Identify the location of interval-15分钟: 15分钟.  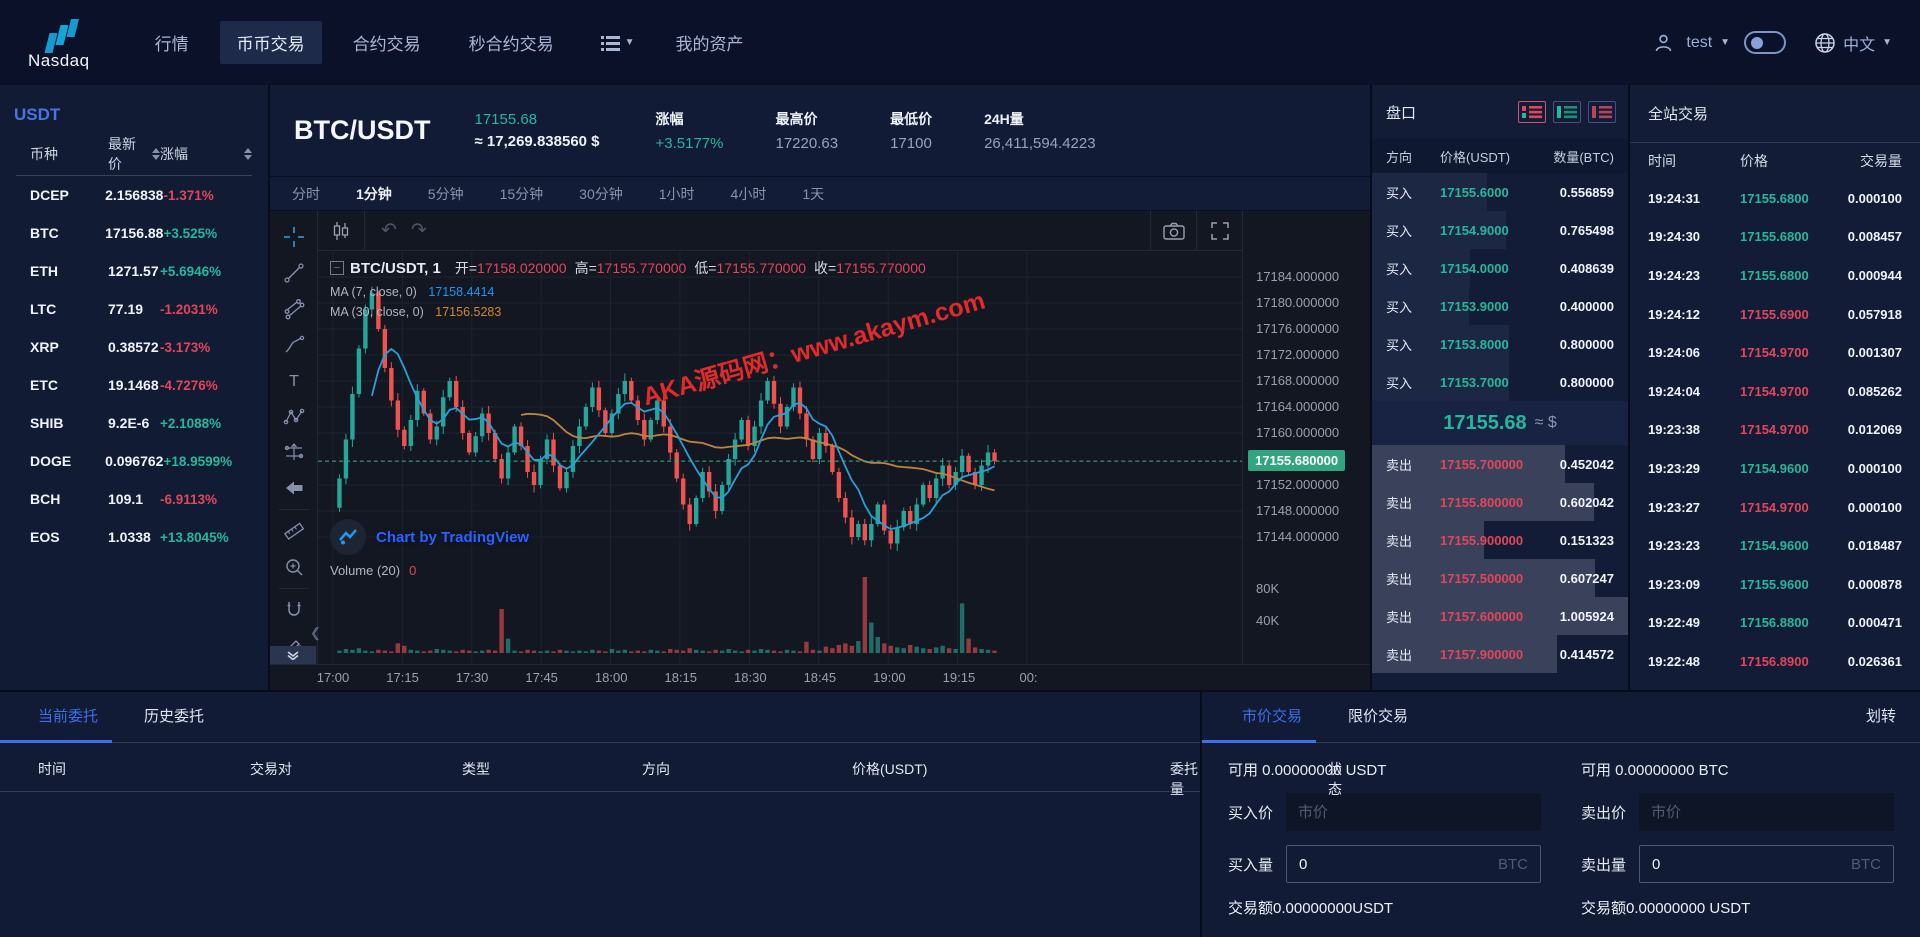
(522, 194).